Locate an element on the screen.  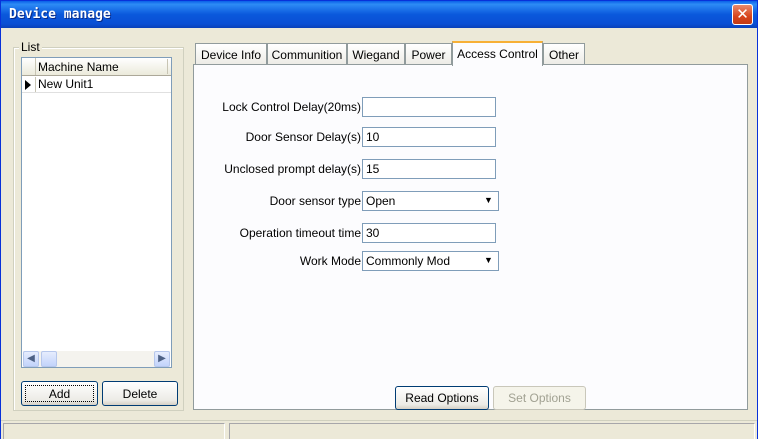
status-panel-left is located at coordinates (114, 431).